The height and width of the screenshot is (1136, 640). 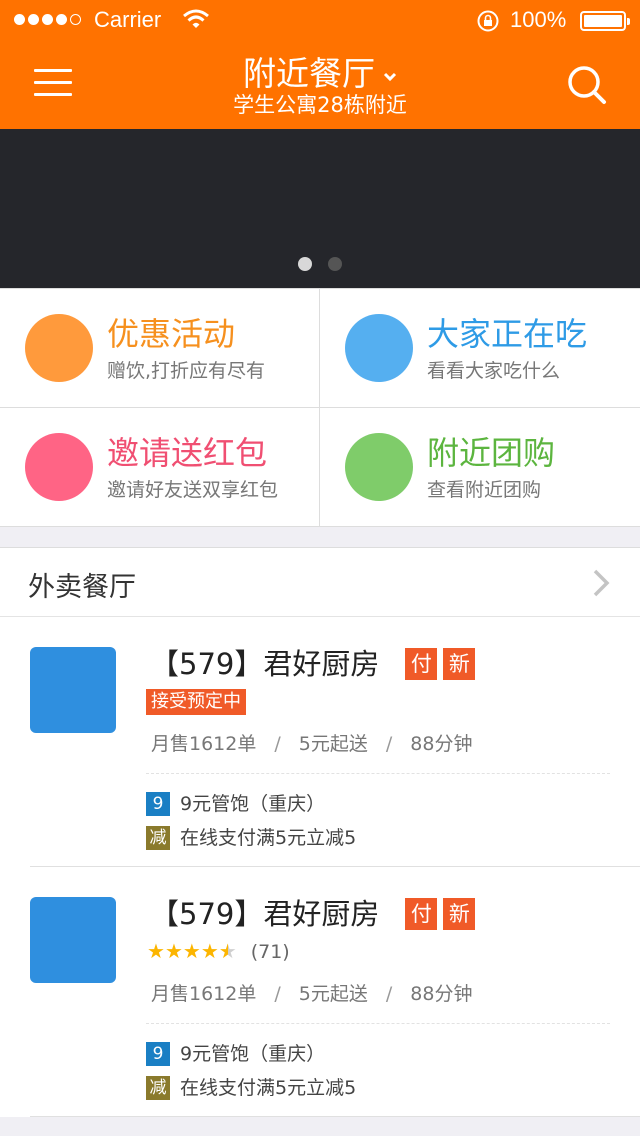 I want to click on grid-item-invite-red-packet: 邀请送红包 邀请好友送双享红包, so click(x=160, y=467).